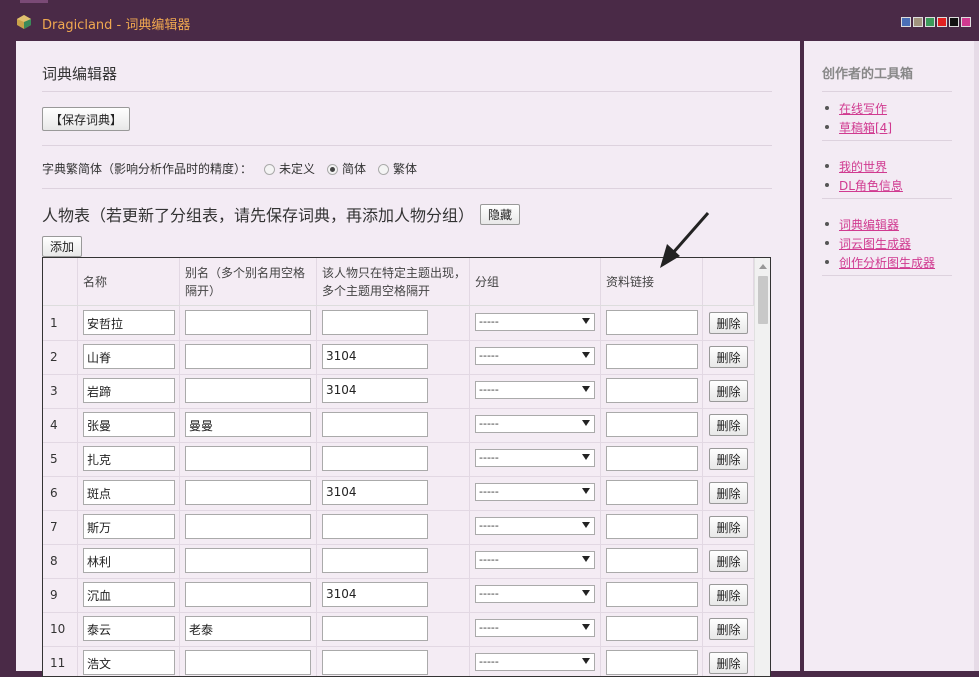 Image resolution: width=979 pixels, height=677 pixels. I want to click on alias-input: 曼曼, so click(248, 424).